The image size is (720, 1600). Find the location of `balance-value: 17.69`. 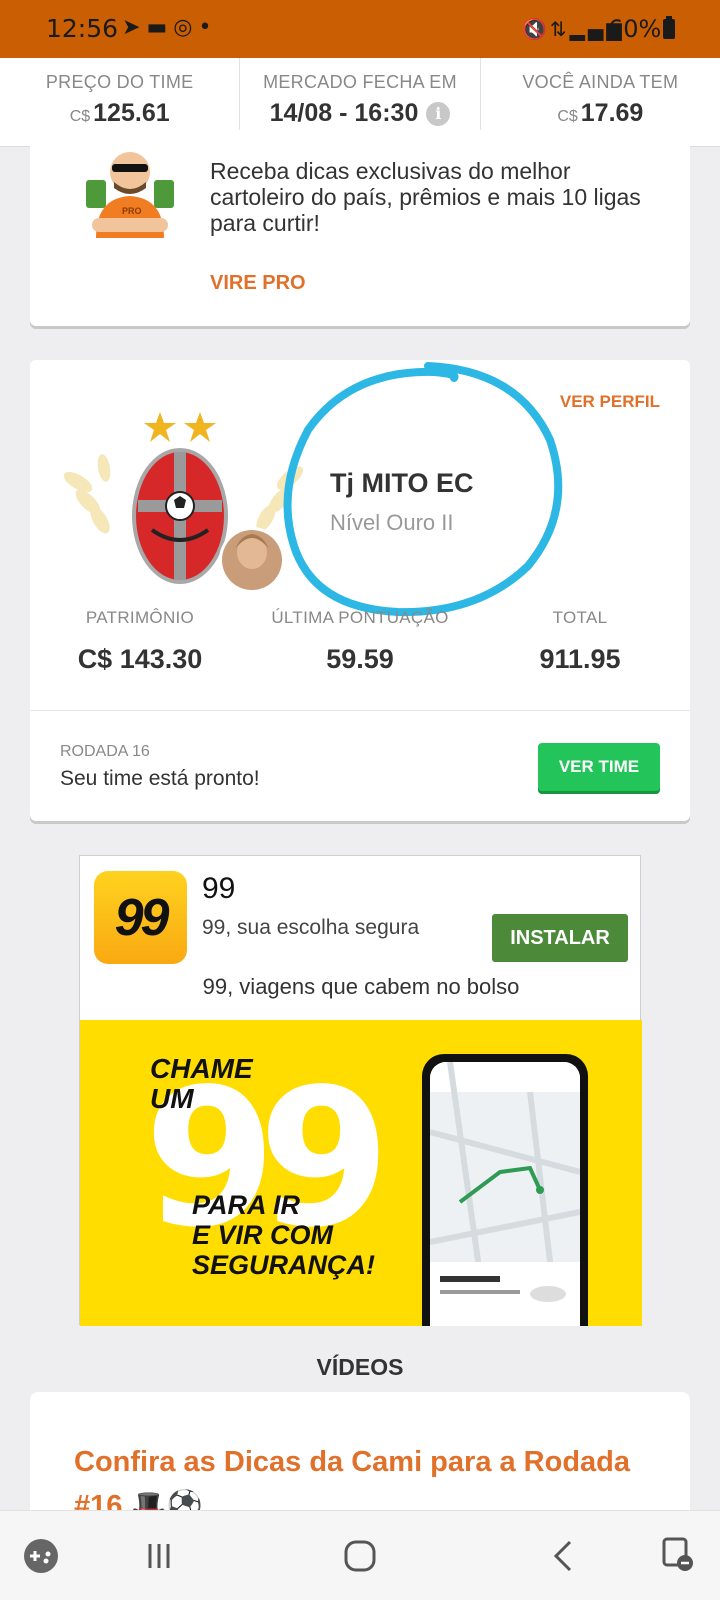

balance-value: 17.69 is located at coordinates (612, 113).